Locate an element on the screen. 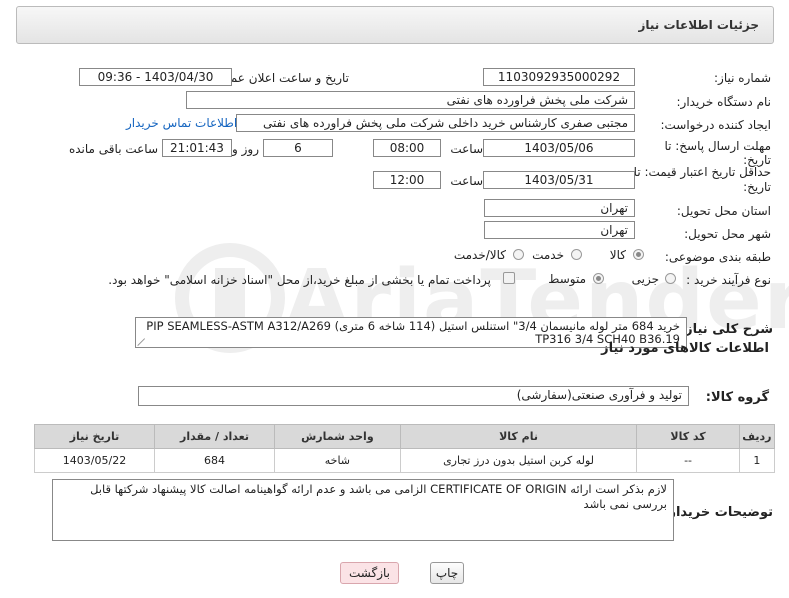 The height and width of the screenshot is (598, 789). creator-label: ایجاد کننده درخواست: is located at coordinates (715, 125).